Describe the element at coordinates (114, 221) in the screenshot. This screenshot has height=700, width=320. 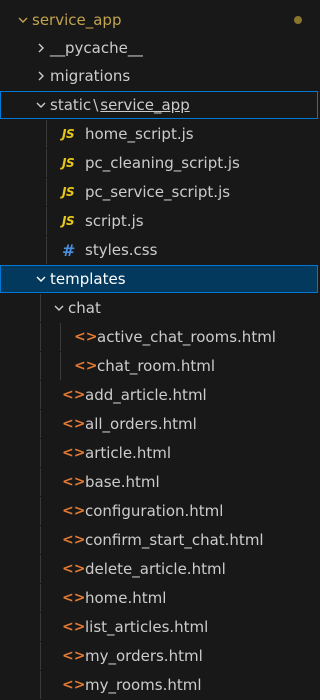
I see `file-label: script.js` at that location.